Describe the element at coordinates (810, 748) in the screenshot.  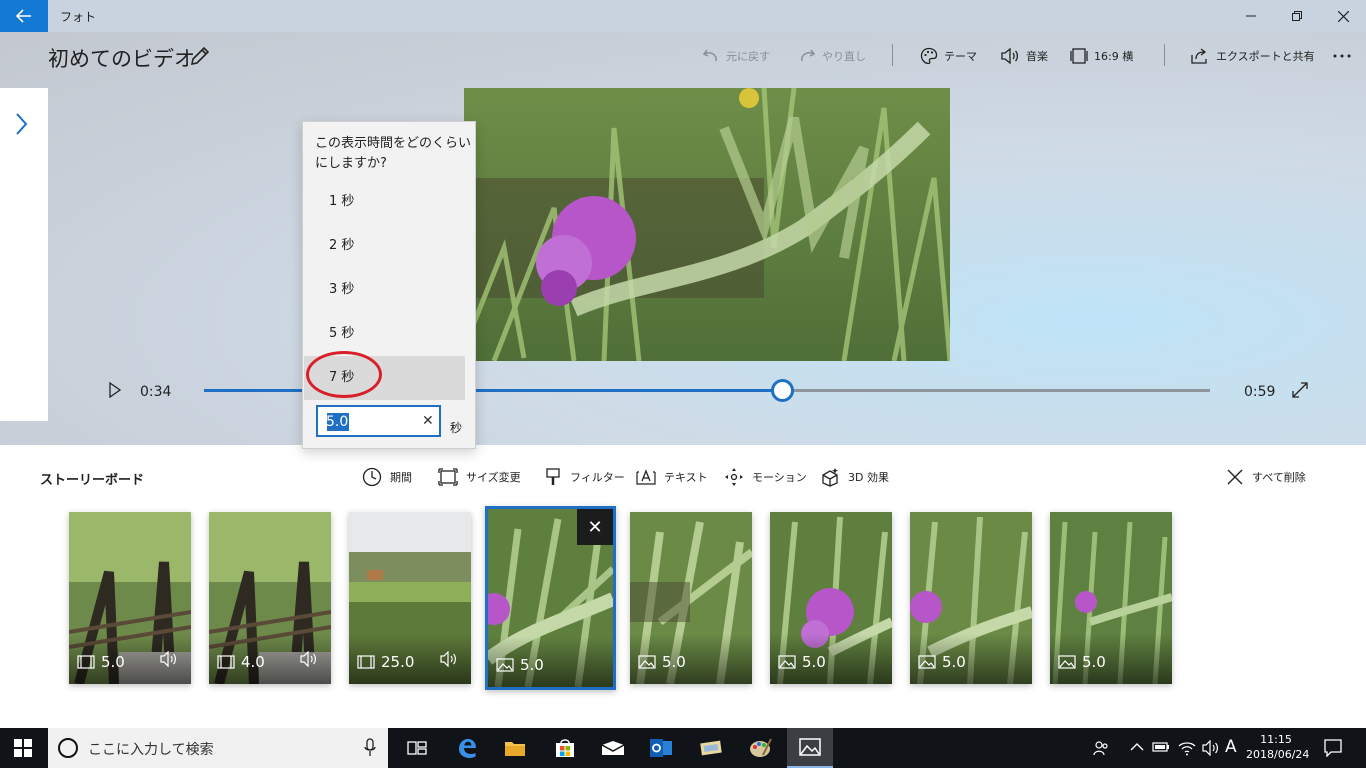
I see `photos-app-button` at that location.